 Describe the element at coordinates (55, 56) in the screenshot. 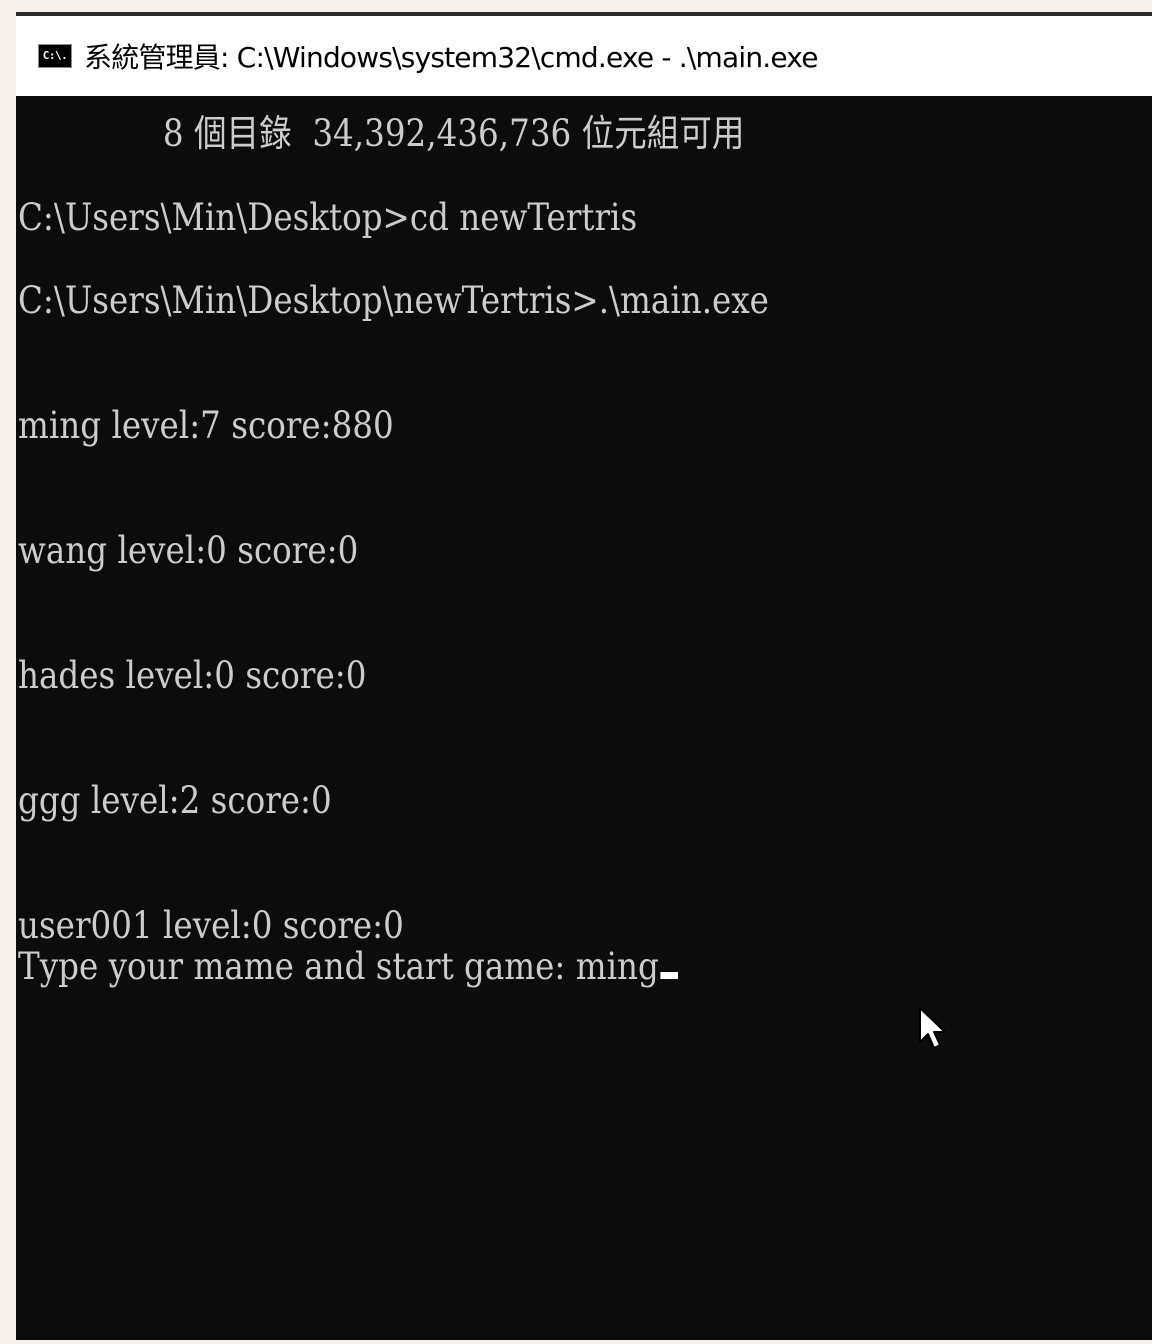

I see `cmd-console-icon: C:\.` at that location.